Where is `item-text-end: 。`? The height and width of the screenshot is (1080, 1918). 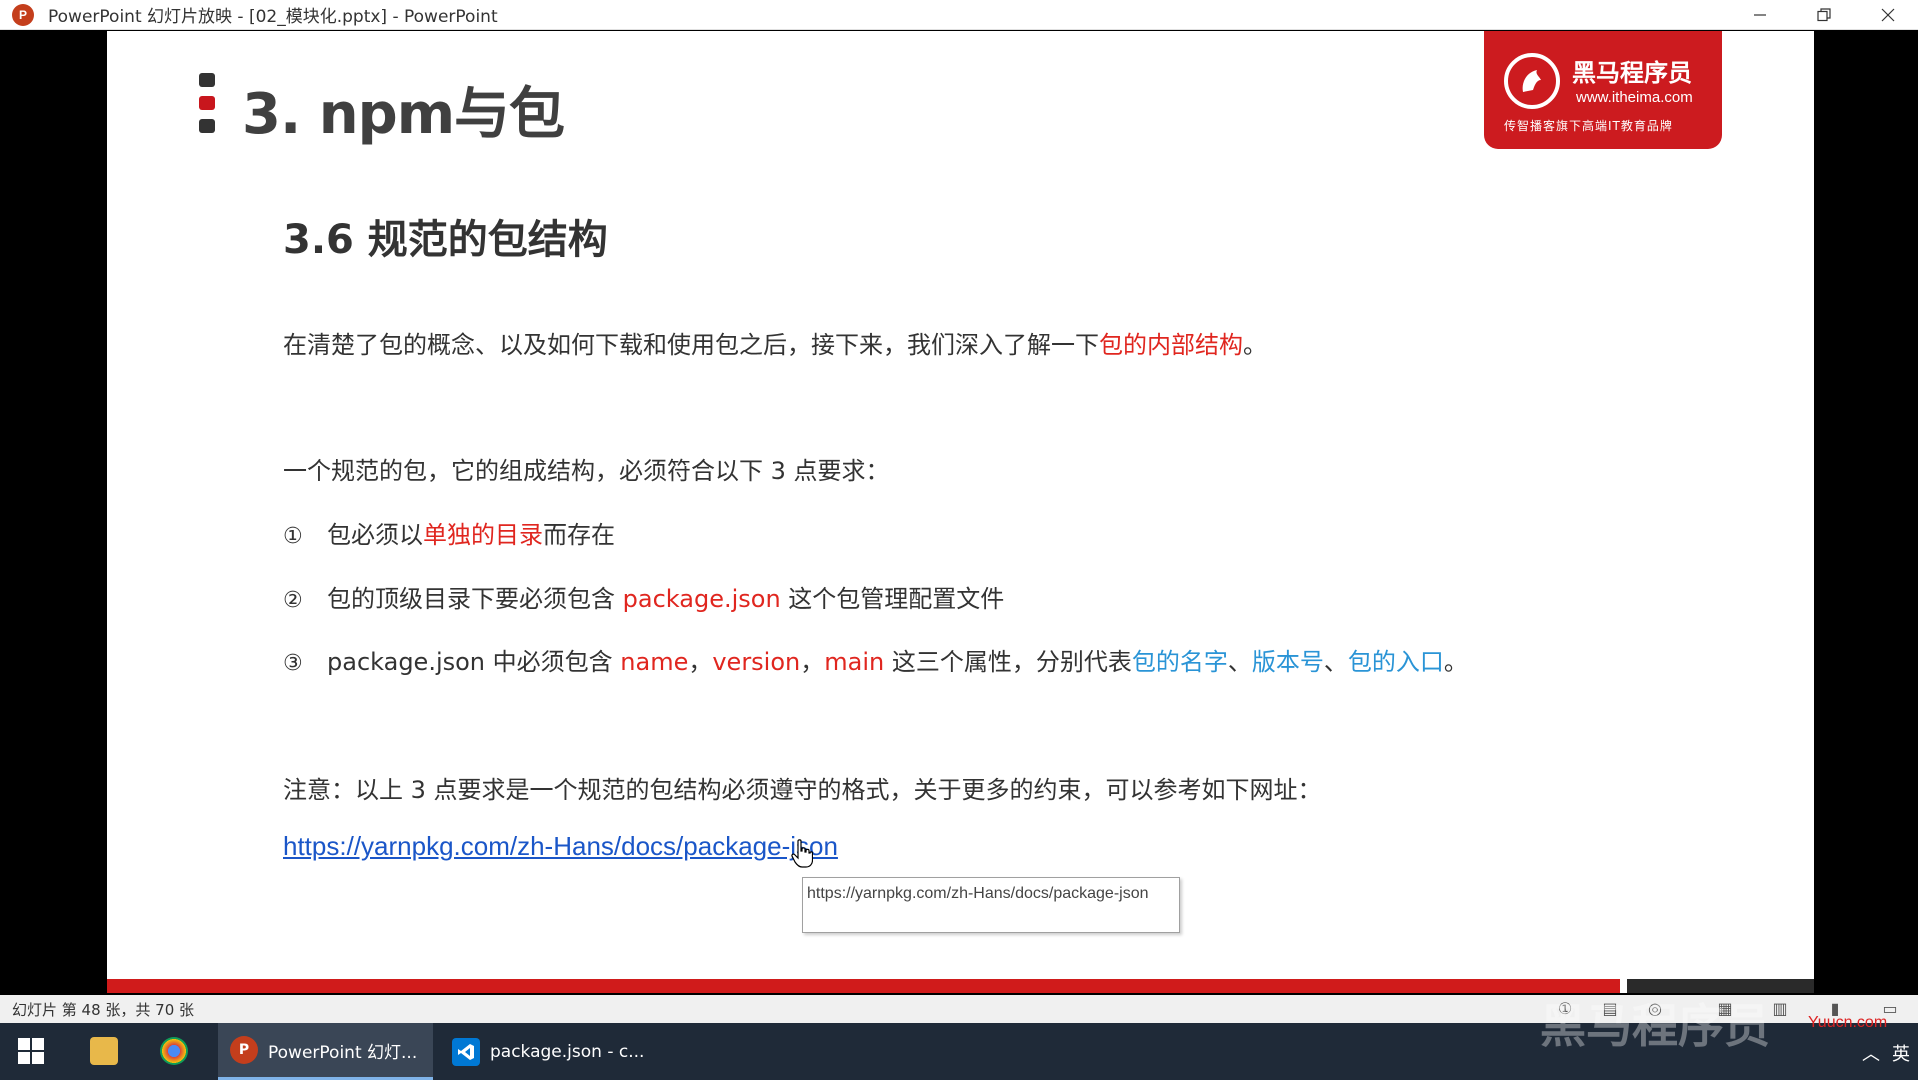
item-text-end: 。 is located at coordinates (1455, 662).